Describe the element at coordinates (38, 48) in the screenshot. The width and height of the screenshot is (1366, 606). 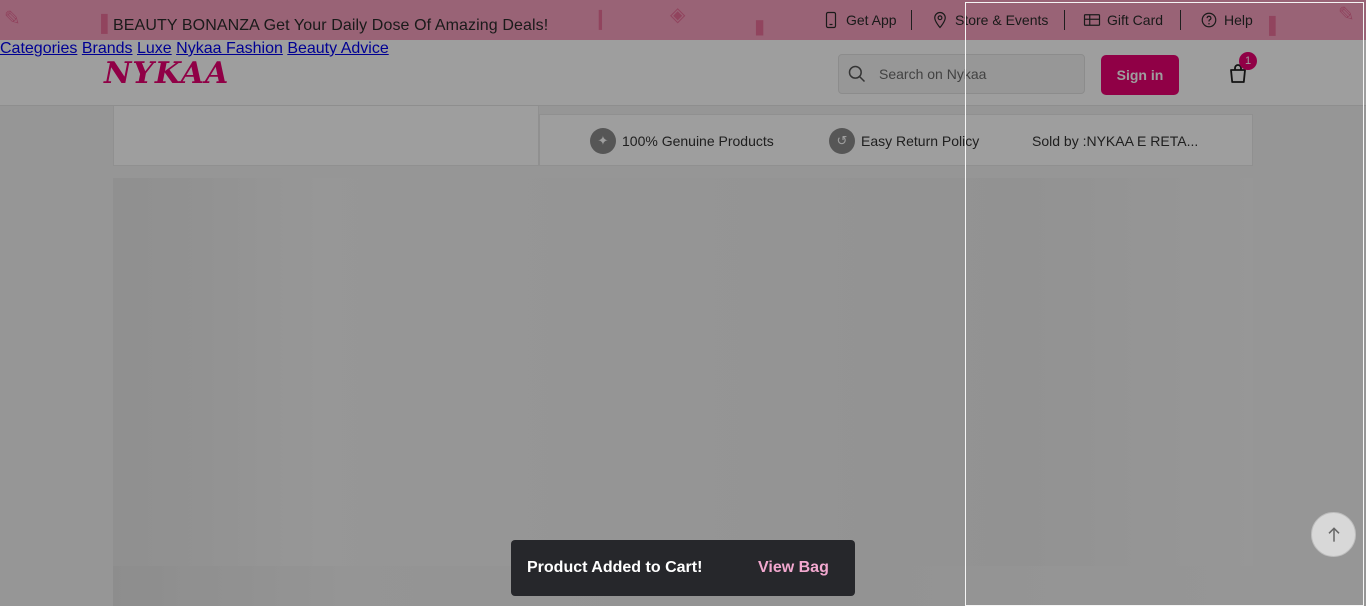
I see `nav-categories: Categories` at that location.